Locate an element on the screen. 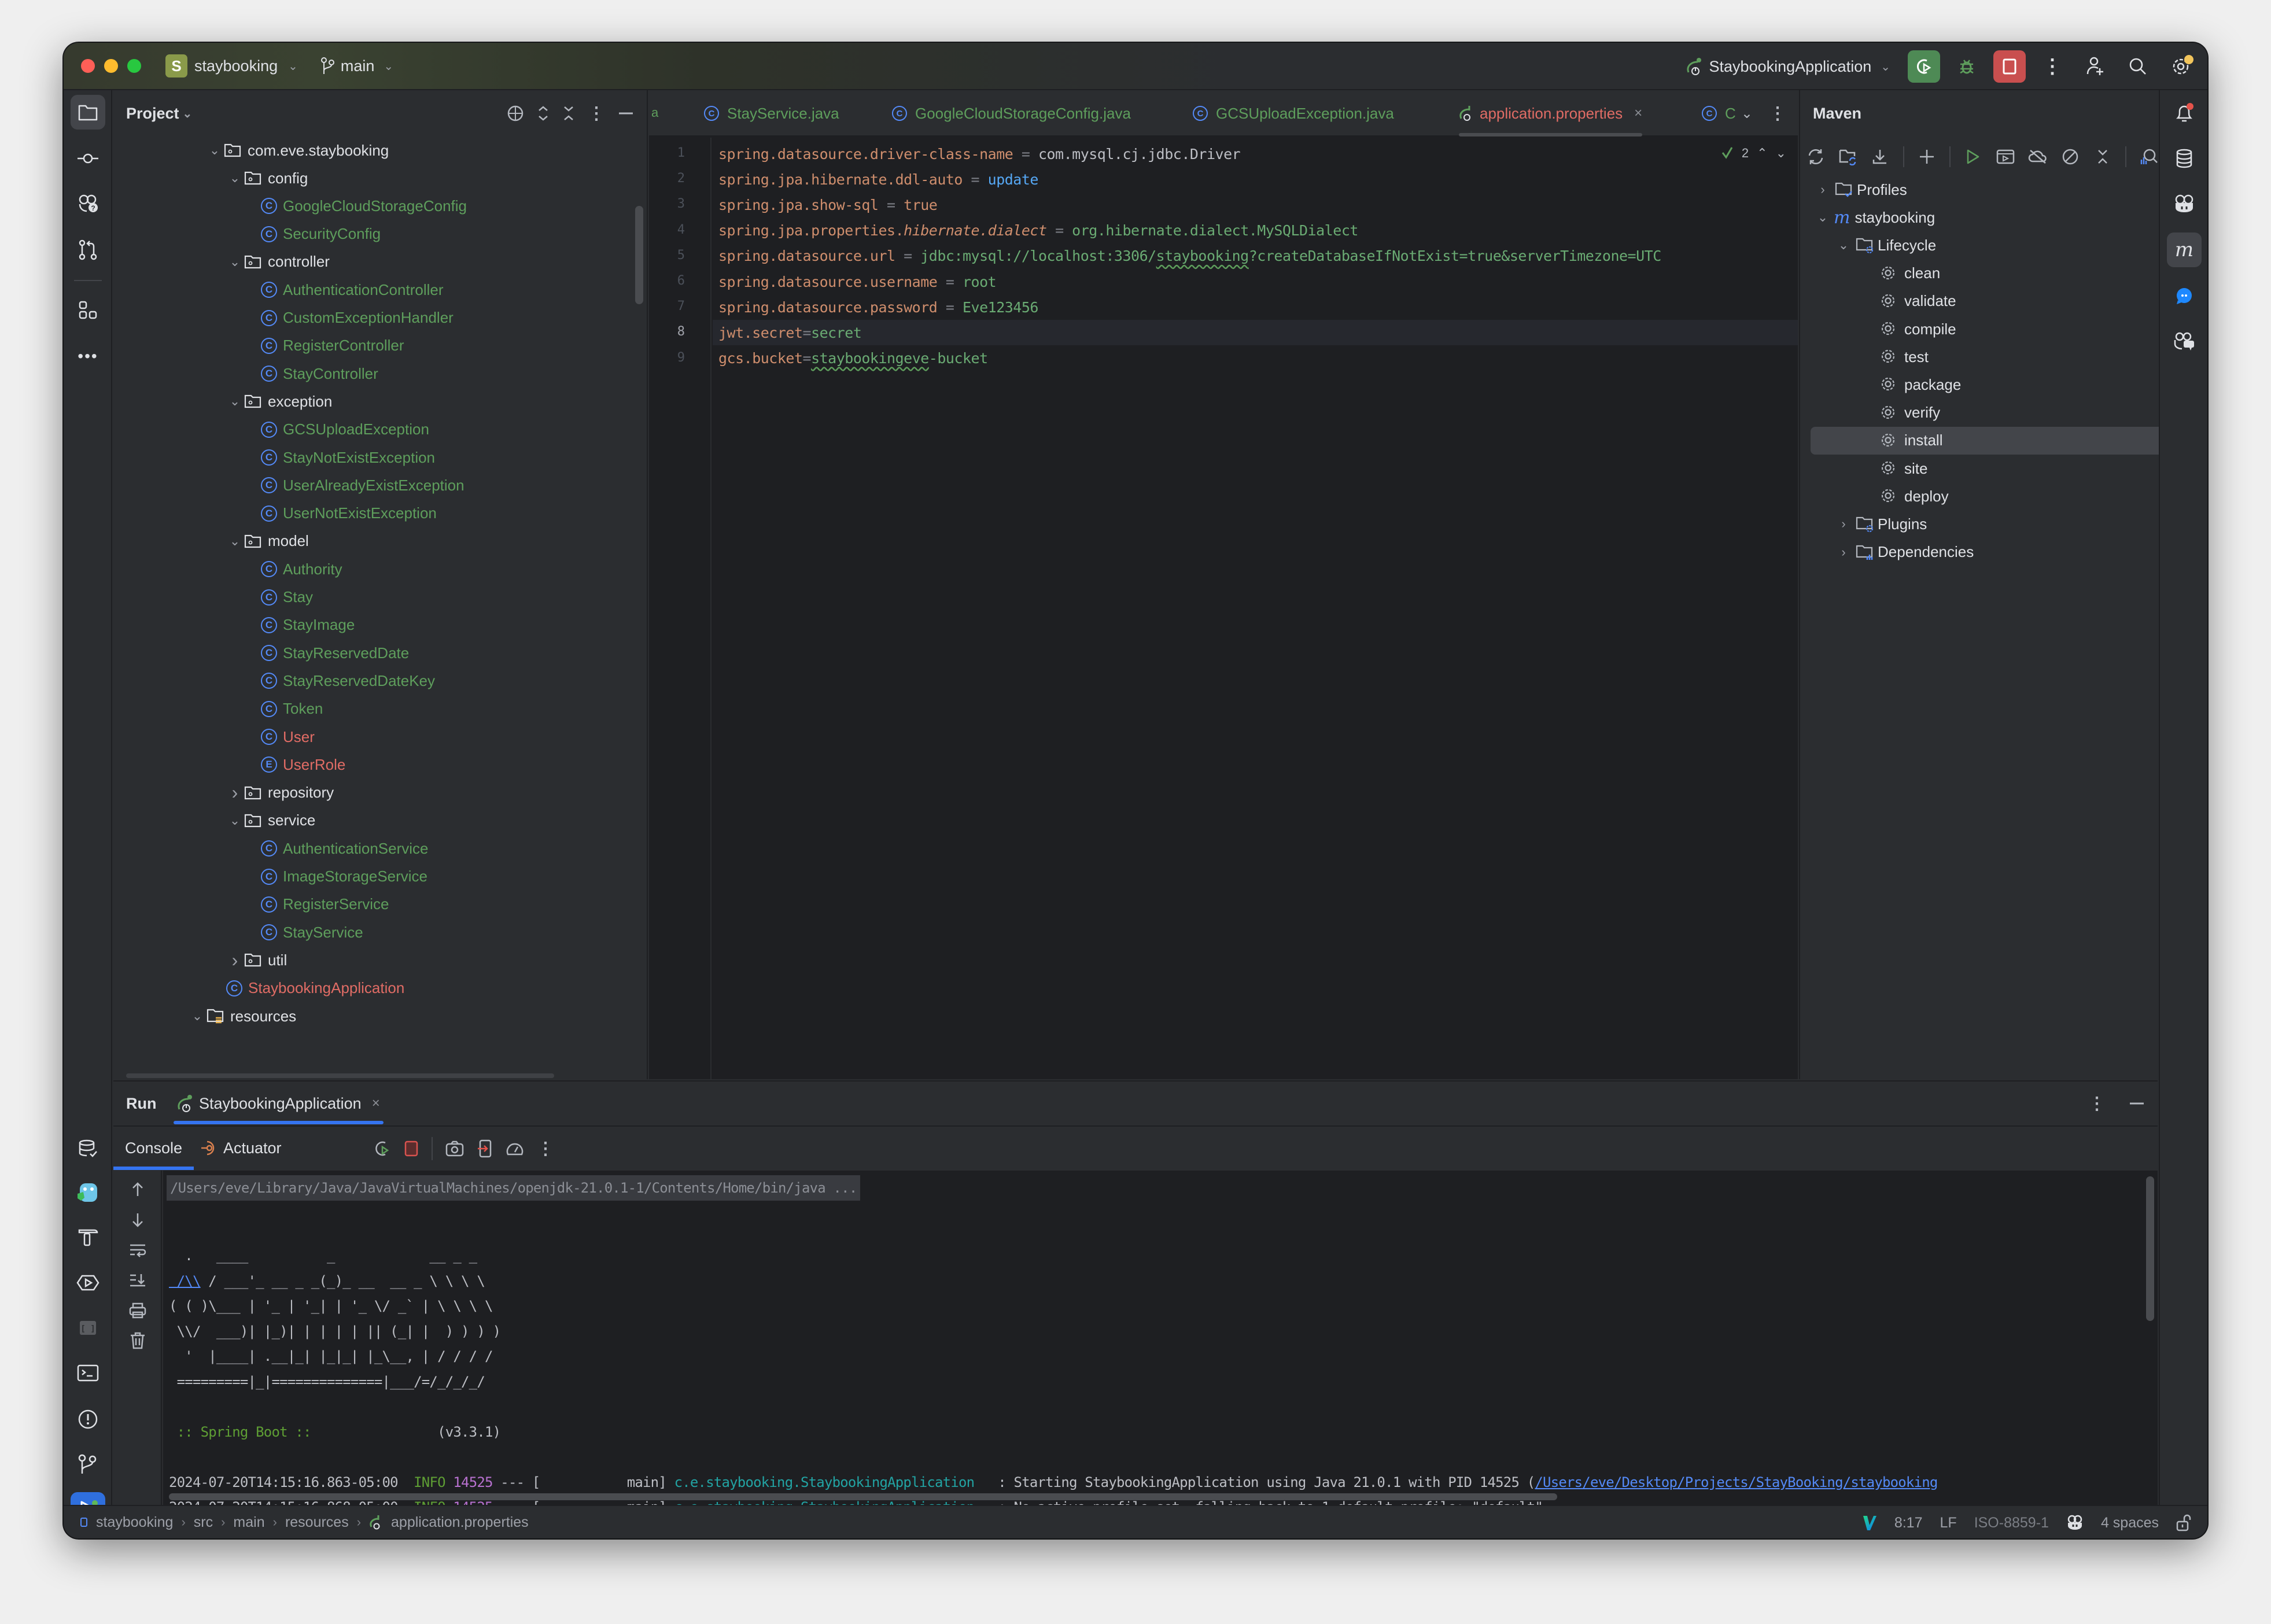 The height and width of the screenshot is (1624, 2271). breadcrumb-item: resources is located at coordinates (317, 1522).